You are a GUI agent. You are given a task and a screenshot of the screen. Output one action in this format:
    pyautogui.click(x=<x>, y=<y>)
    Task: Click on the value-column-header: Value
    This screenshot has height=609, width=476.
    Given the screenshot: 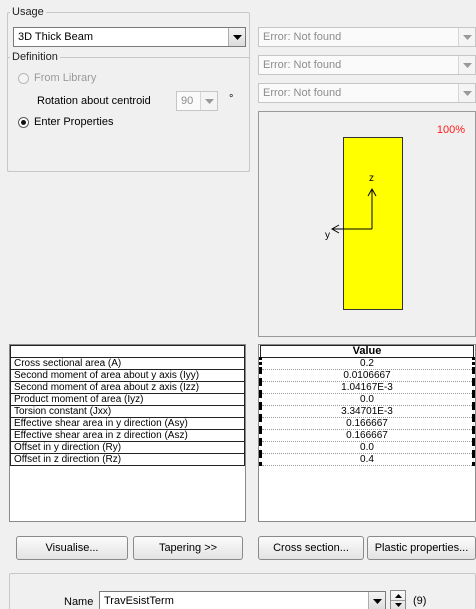 What is the action you would take?
    pyautogui.click(x=367, y=351)
    